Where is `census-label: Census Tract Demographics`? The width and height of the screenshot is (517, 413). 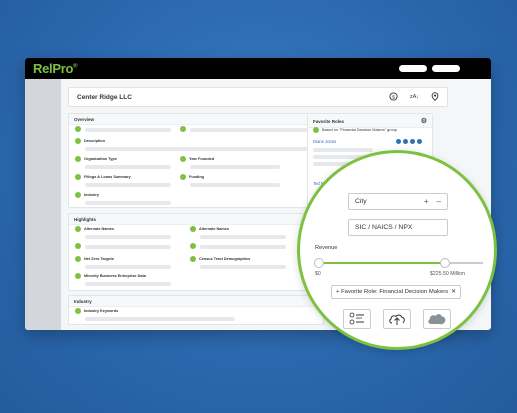 census-label: Census Tract Demographics is located at coordinates (225, 259).